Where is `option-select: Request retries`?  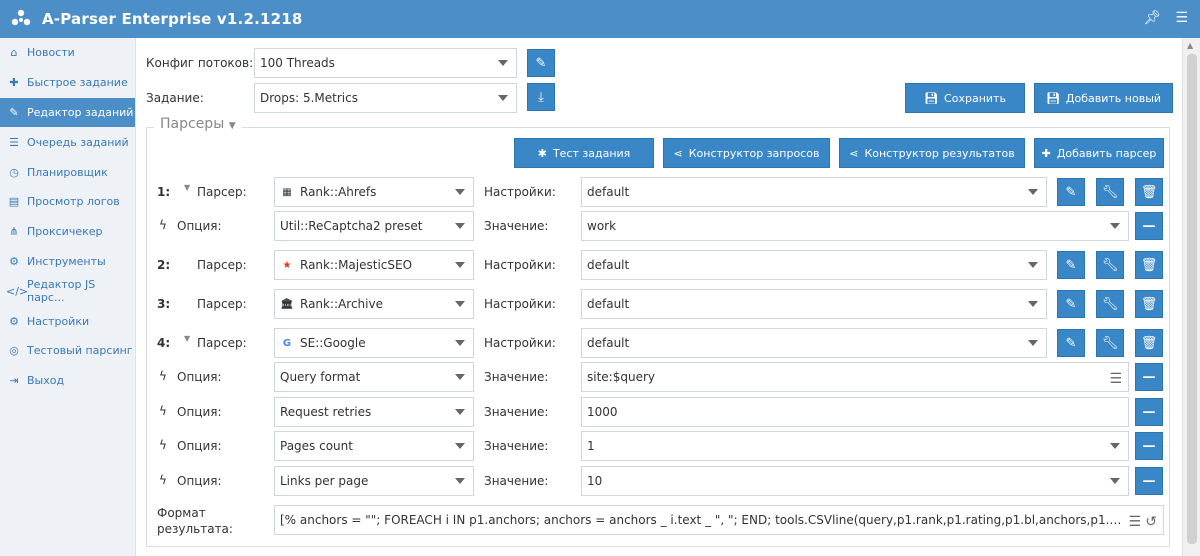 option-select: Request retries is located at coordinates (374, 412).